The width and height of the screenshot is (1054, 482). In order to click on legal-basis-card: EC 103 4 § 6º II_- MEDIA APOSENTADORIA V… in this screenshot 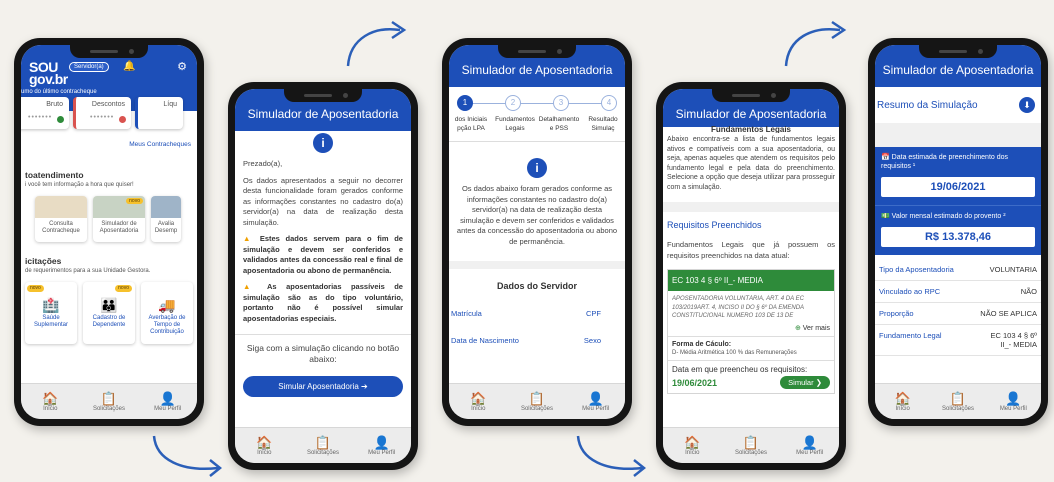, I will do `click(751, 331)`.